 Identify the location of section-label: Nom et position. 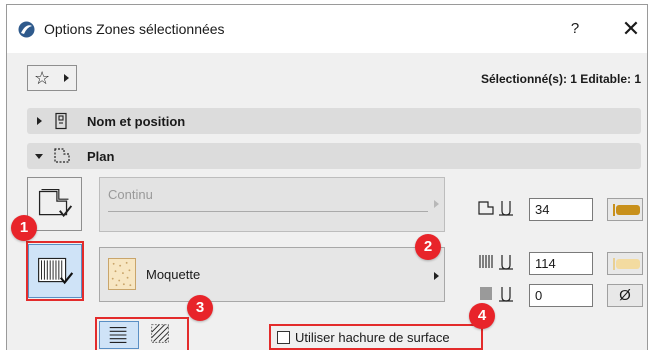
(136, 121).